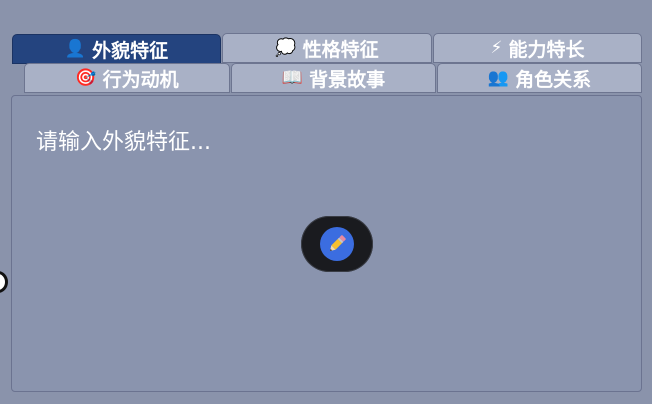 This screenshot has height=404, width=652. I want to click on book-icon: 📖, so click(292, 77).